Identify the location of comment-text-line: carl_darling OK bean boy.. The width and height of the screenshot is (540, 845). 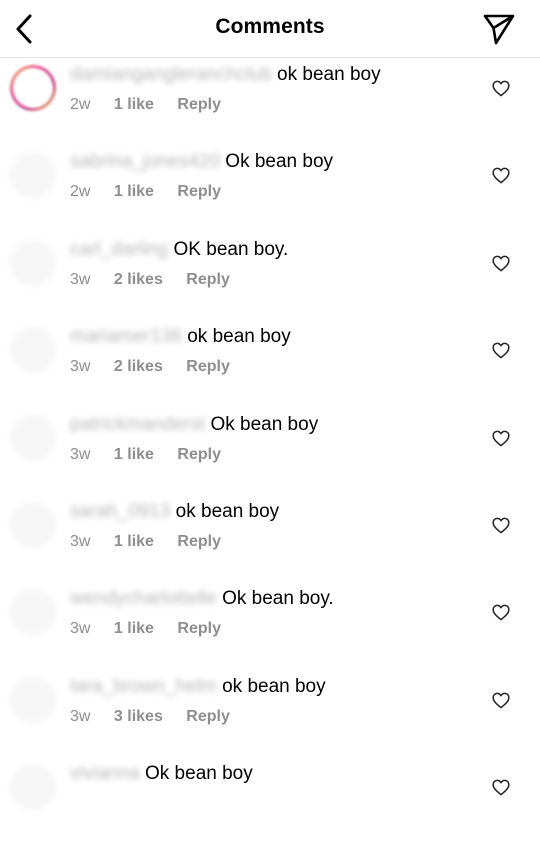
(179, 250).